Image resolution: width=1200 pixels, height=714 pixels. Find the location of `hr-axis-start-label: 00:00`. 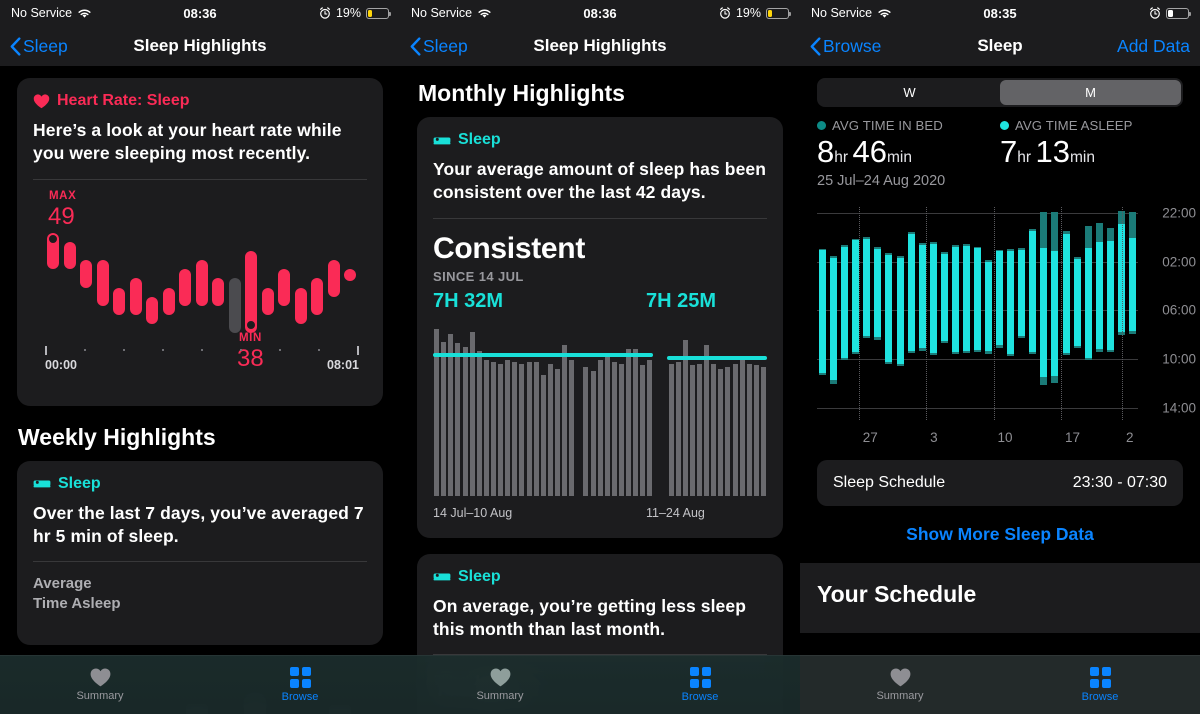

hr-axis-start-label: 00:00 is located at coordinates (61, 364).